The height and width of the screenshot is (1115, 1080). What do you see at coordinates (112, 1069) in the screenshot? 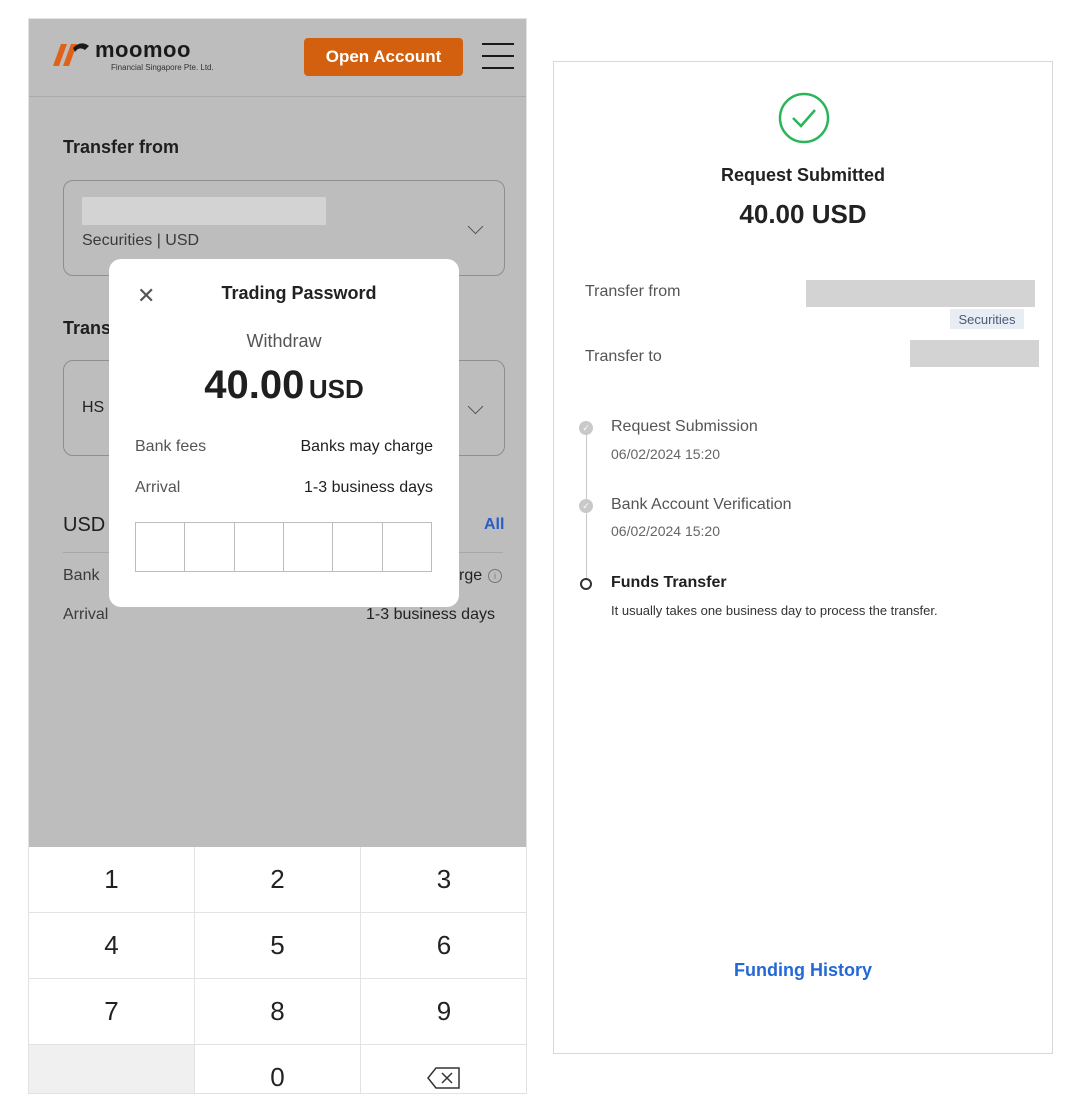
I see `key-empty` at bounding box center [112, 1069].